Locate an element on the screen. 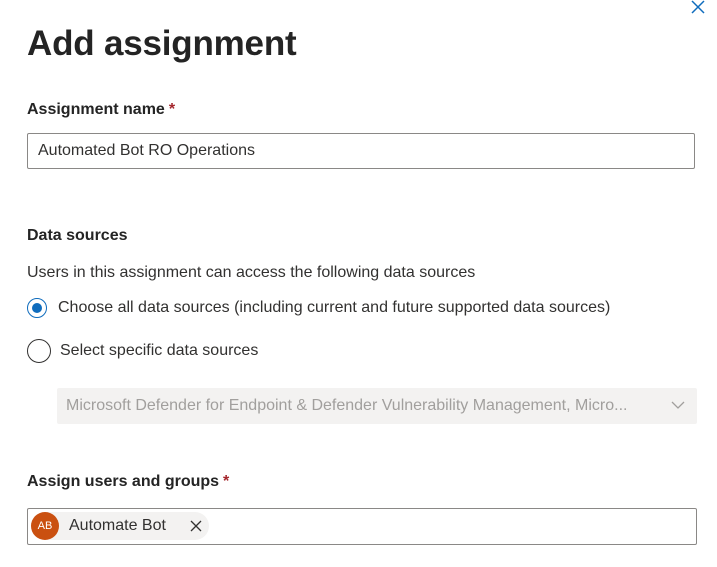  user-chip-name: Automate Bot is located at coordinates (117, 525).